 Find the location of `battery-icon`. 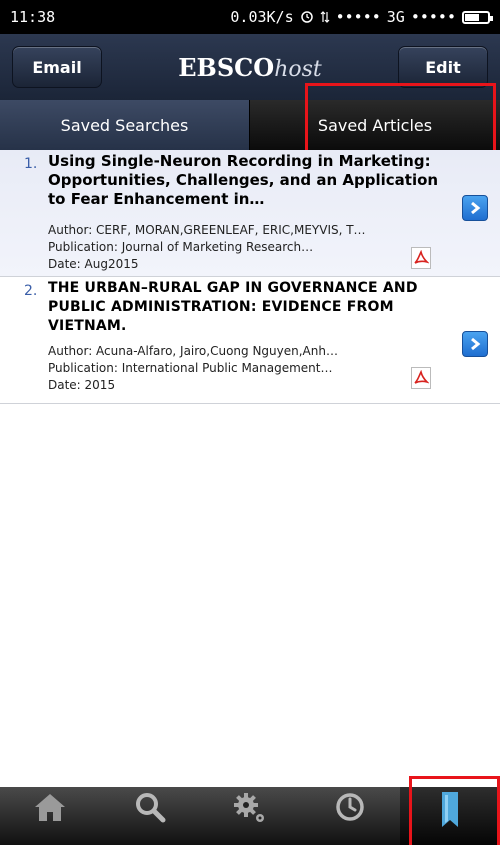

battery-icon is located at coordinates (477, 17).